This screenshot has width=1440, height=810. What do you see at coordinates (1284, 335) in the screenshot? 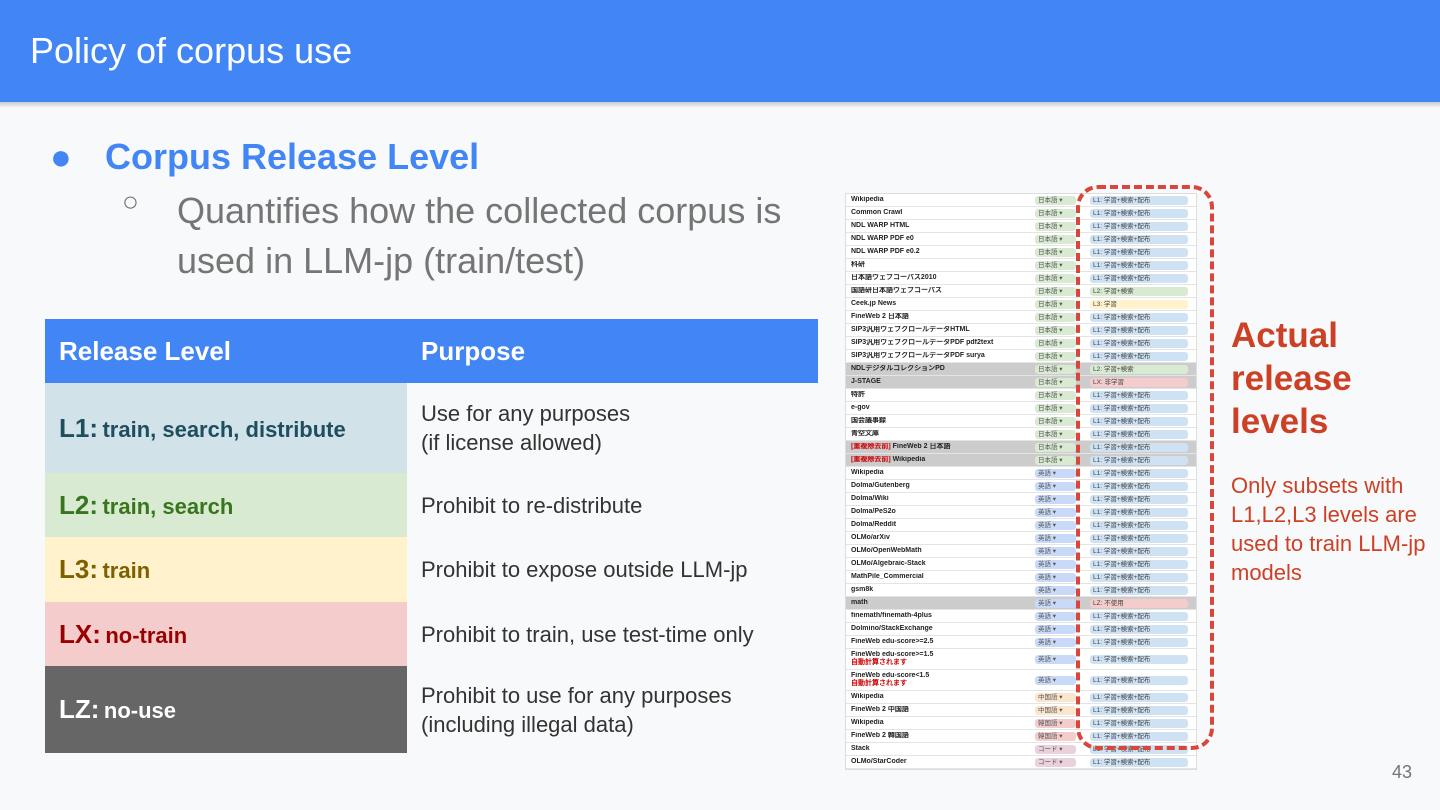
I see `callout-title-line: Actual` at bounding box center [1284, 335].